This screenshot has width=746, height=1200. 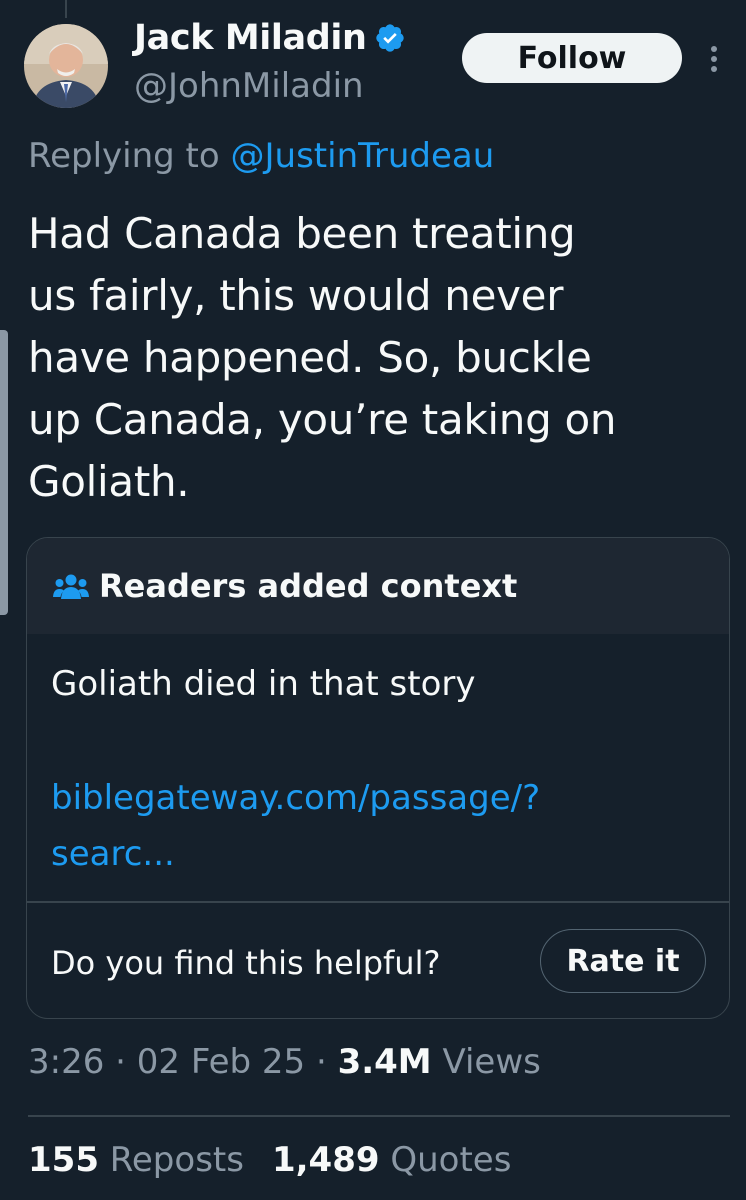 I want to click on tweet-meta: 3:26 · 02 Feb 25 · 3.4M Views, so click(x=284, y=1062).